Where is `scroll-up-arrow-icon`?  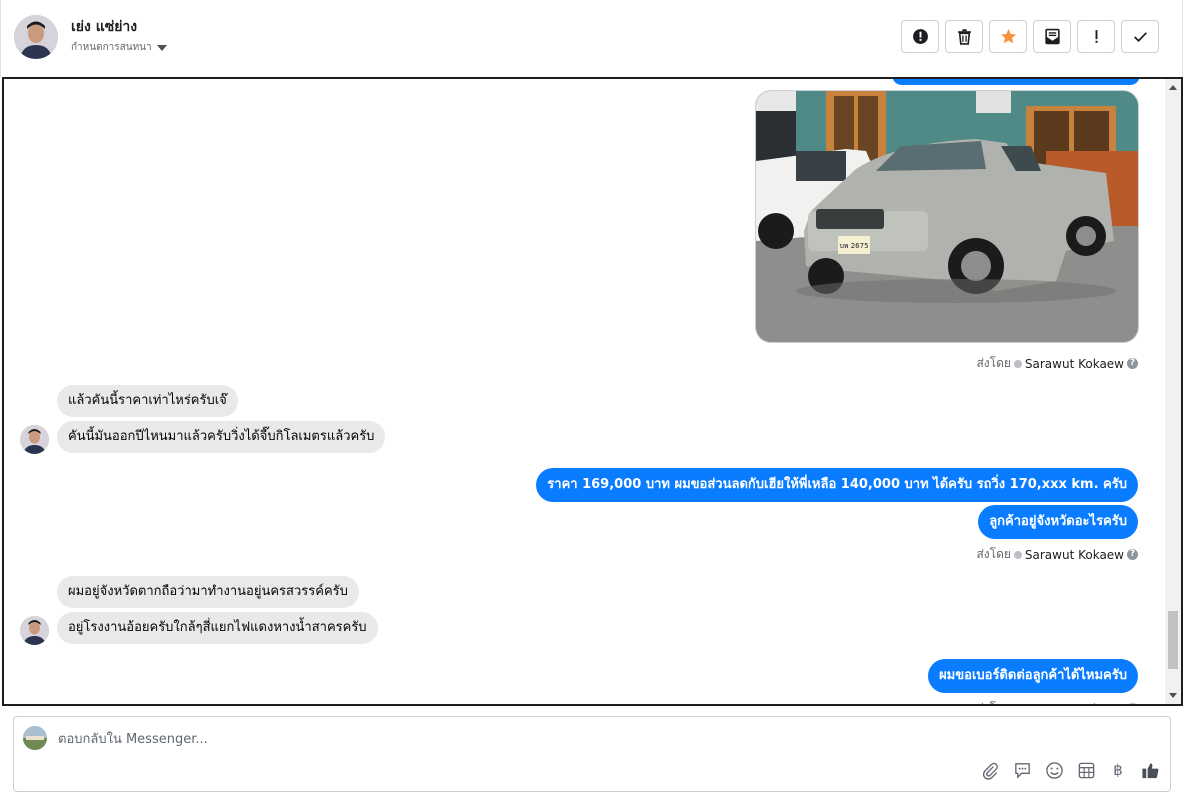 scroll-up-arrow-icon is located at coordinates (1173, 87).